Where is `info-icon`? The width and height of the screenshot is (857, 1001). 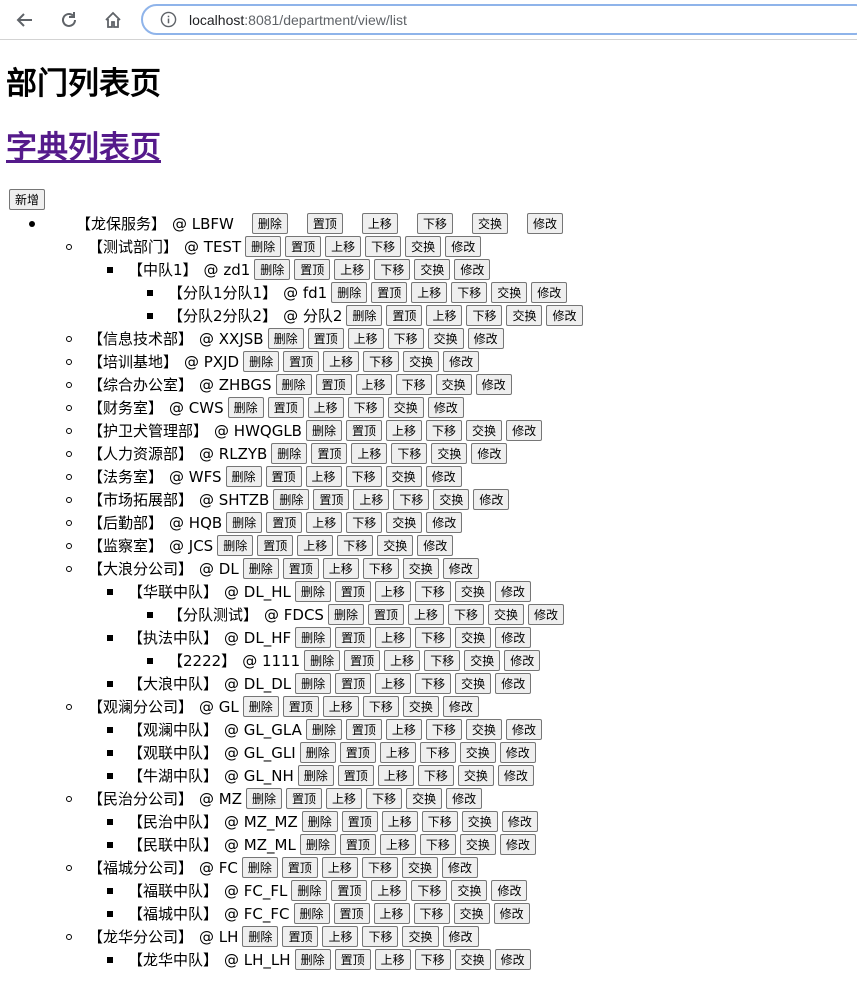 info-icon is located at coordinates (168, 20).